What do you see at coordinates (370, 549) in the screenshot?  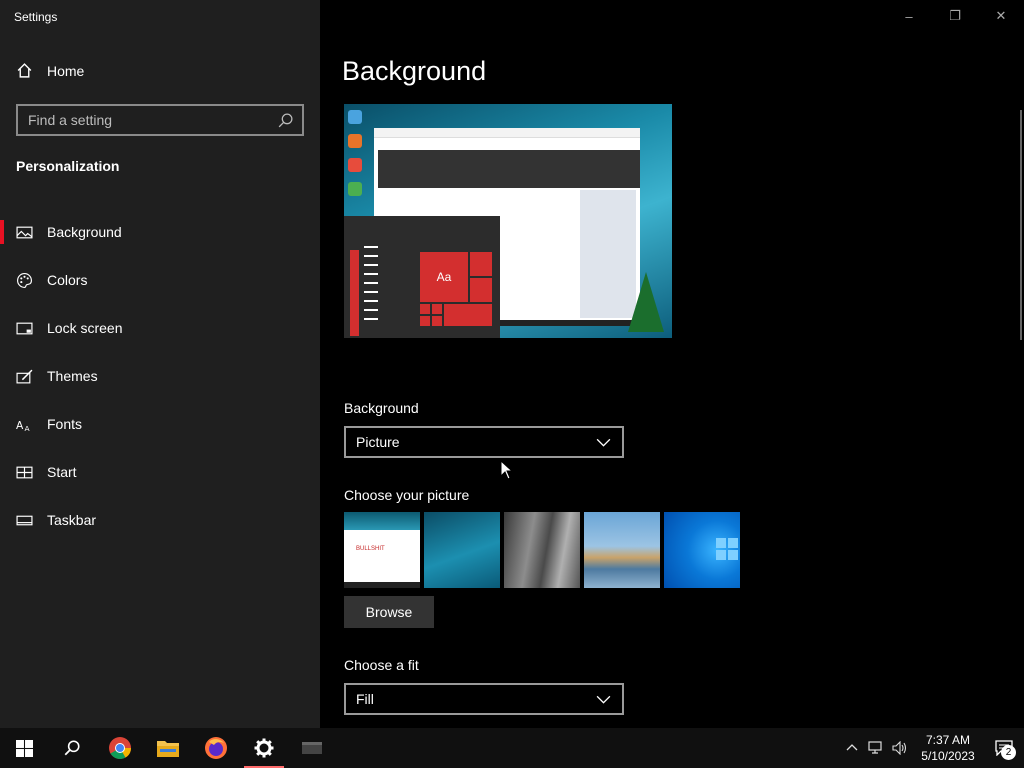 I see `thumbnail-label: BULLSHIT` at bounding box center [370, 549].